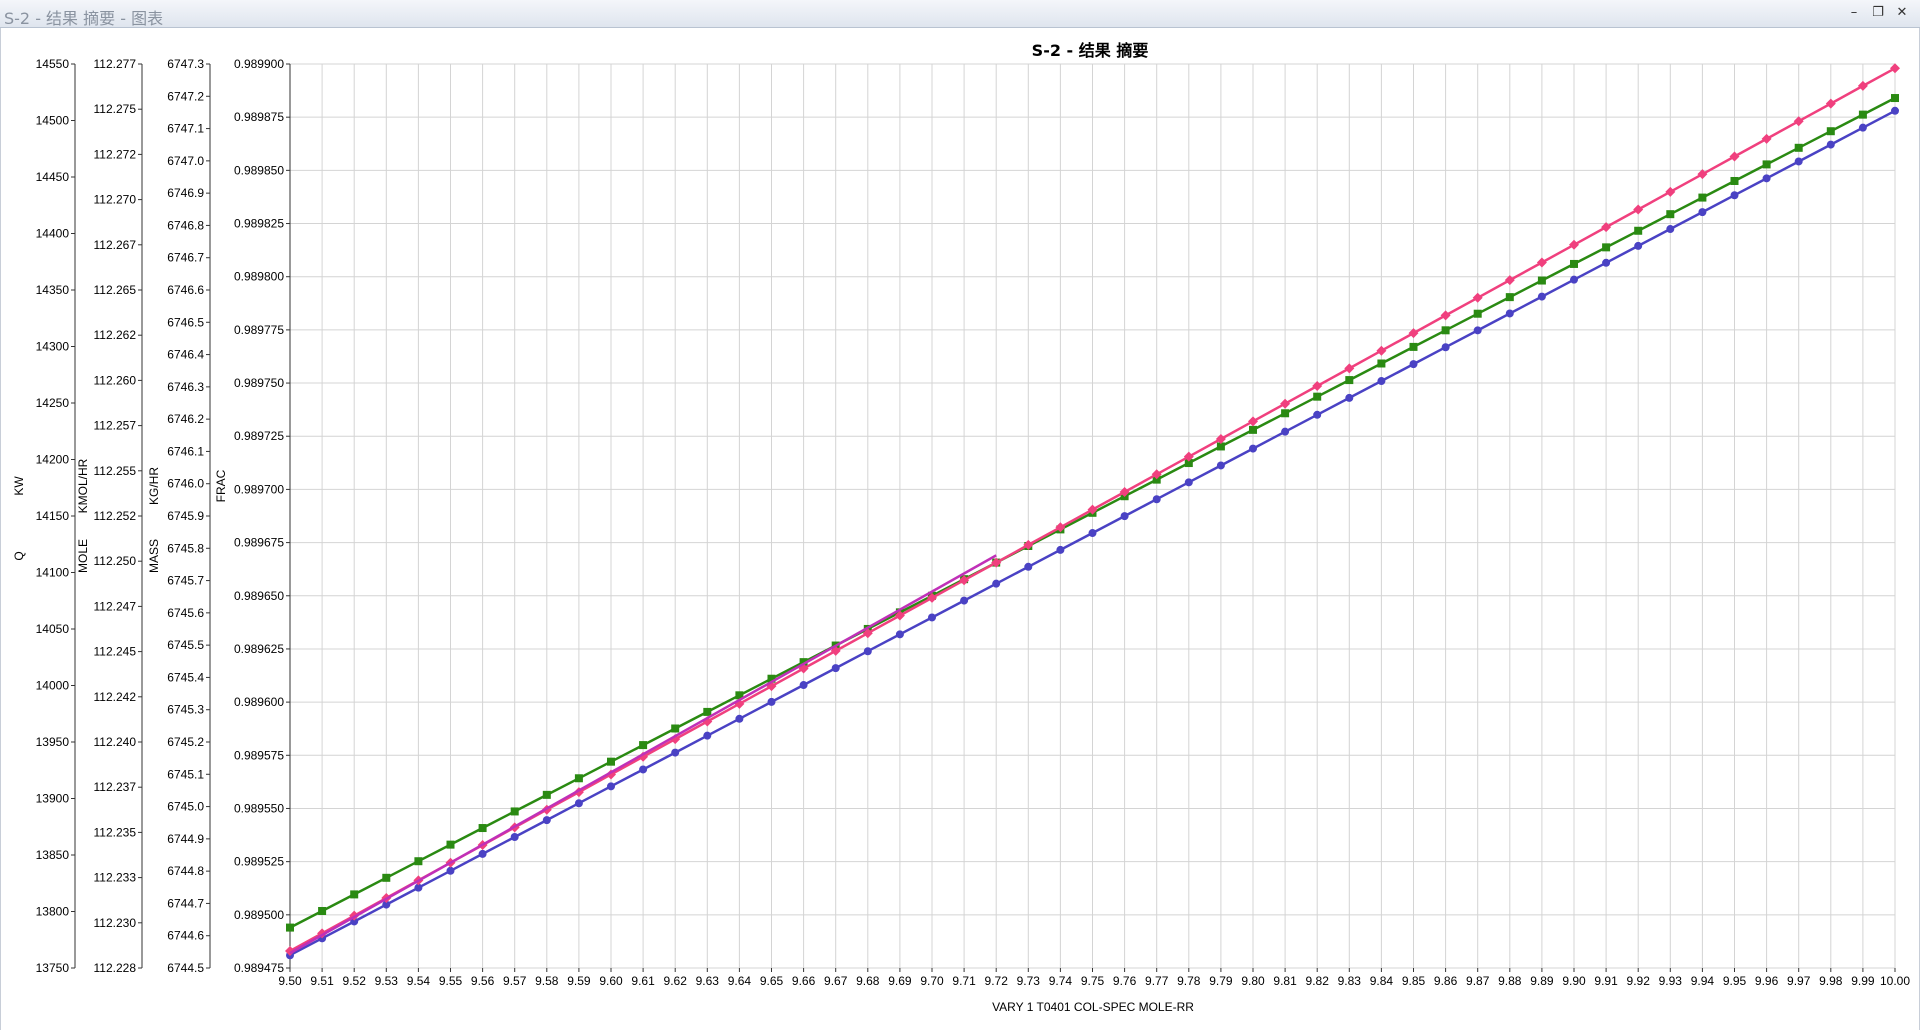 Image resolution: width=1920 pixels, height=1030 pixels. Describe the element at coordinates (185, 161) in the screenshot. I see `y-tick-label-mass: 6747.0` at that location.